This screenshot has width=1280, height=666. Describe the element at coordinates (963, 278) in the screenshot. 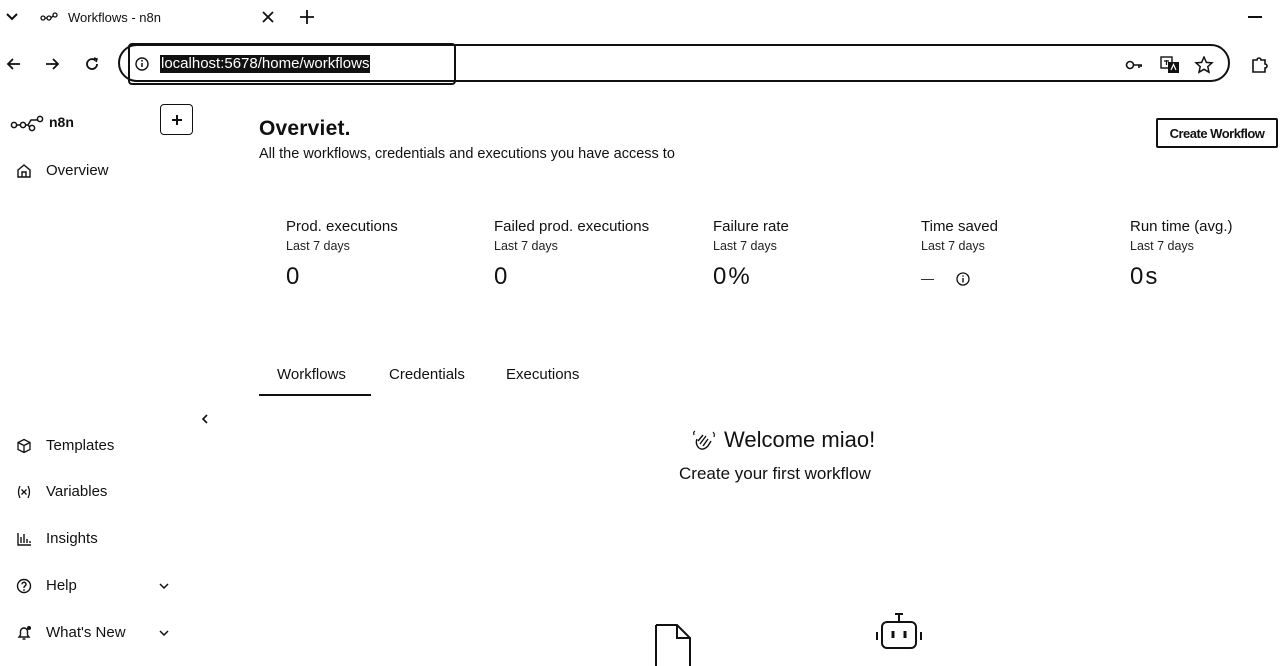

I see `info-icon` at that location.